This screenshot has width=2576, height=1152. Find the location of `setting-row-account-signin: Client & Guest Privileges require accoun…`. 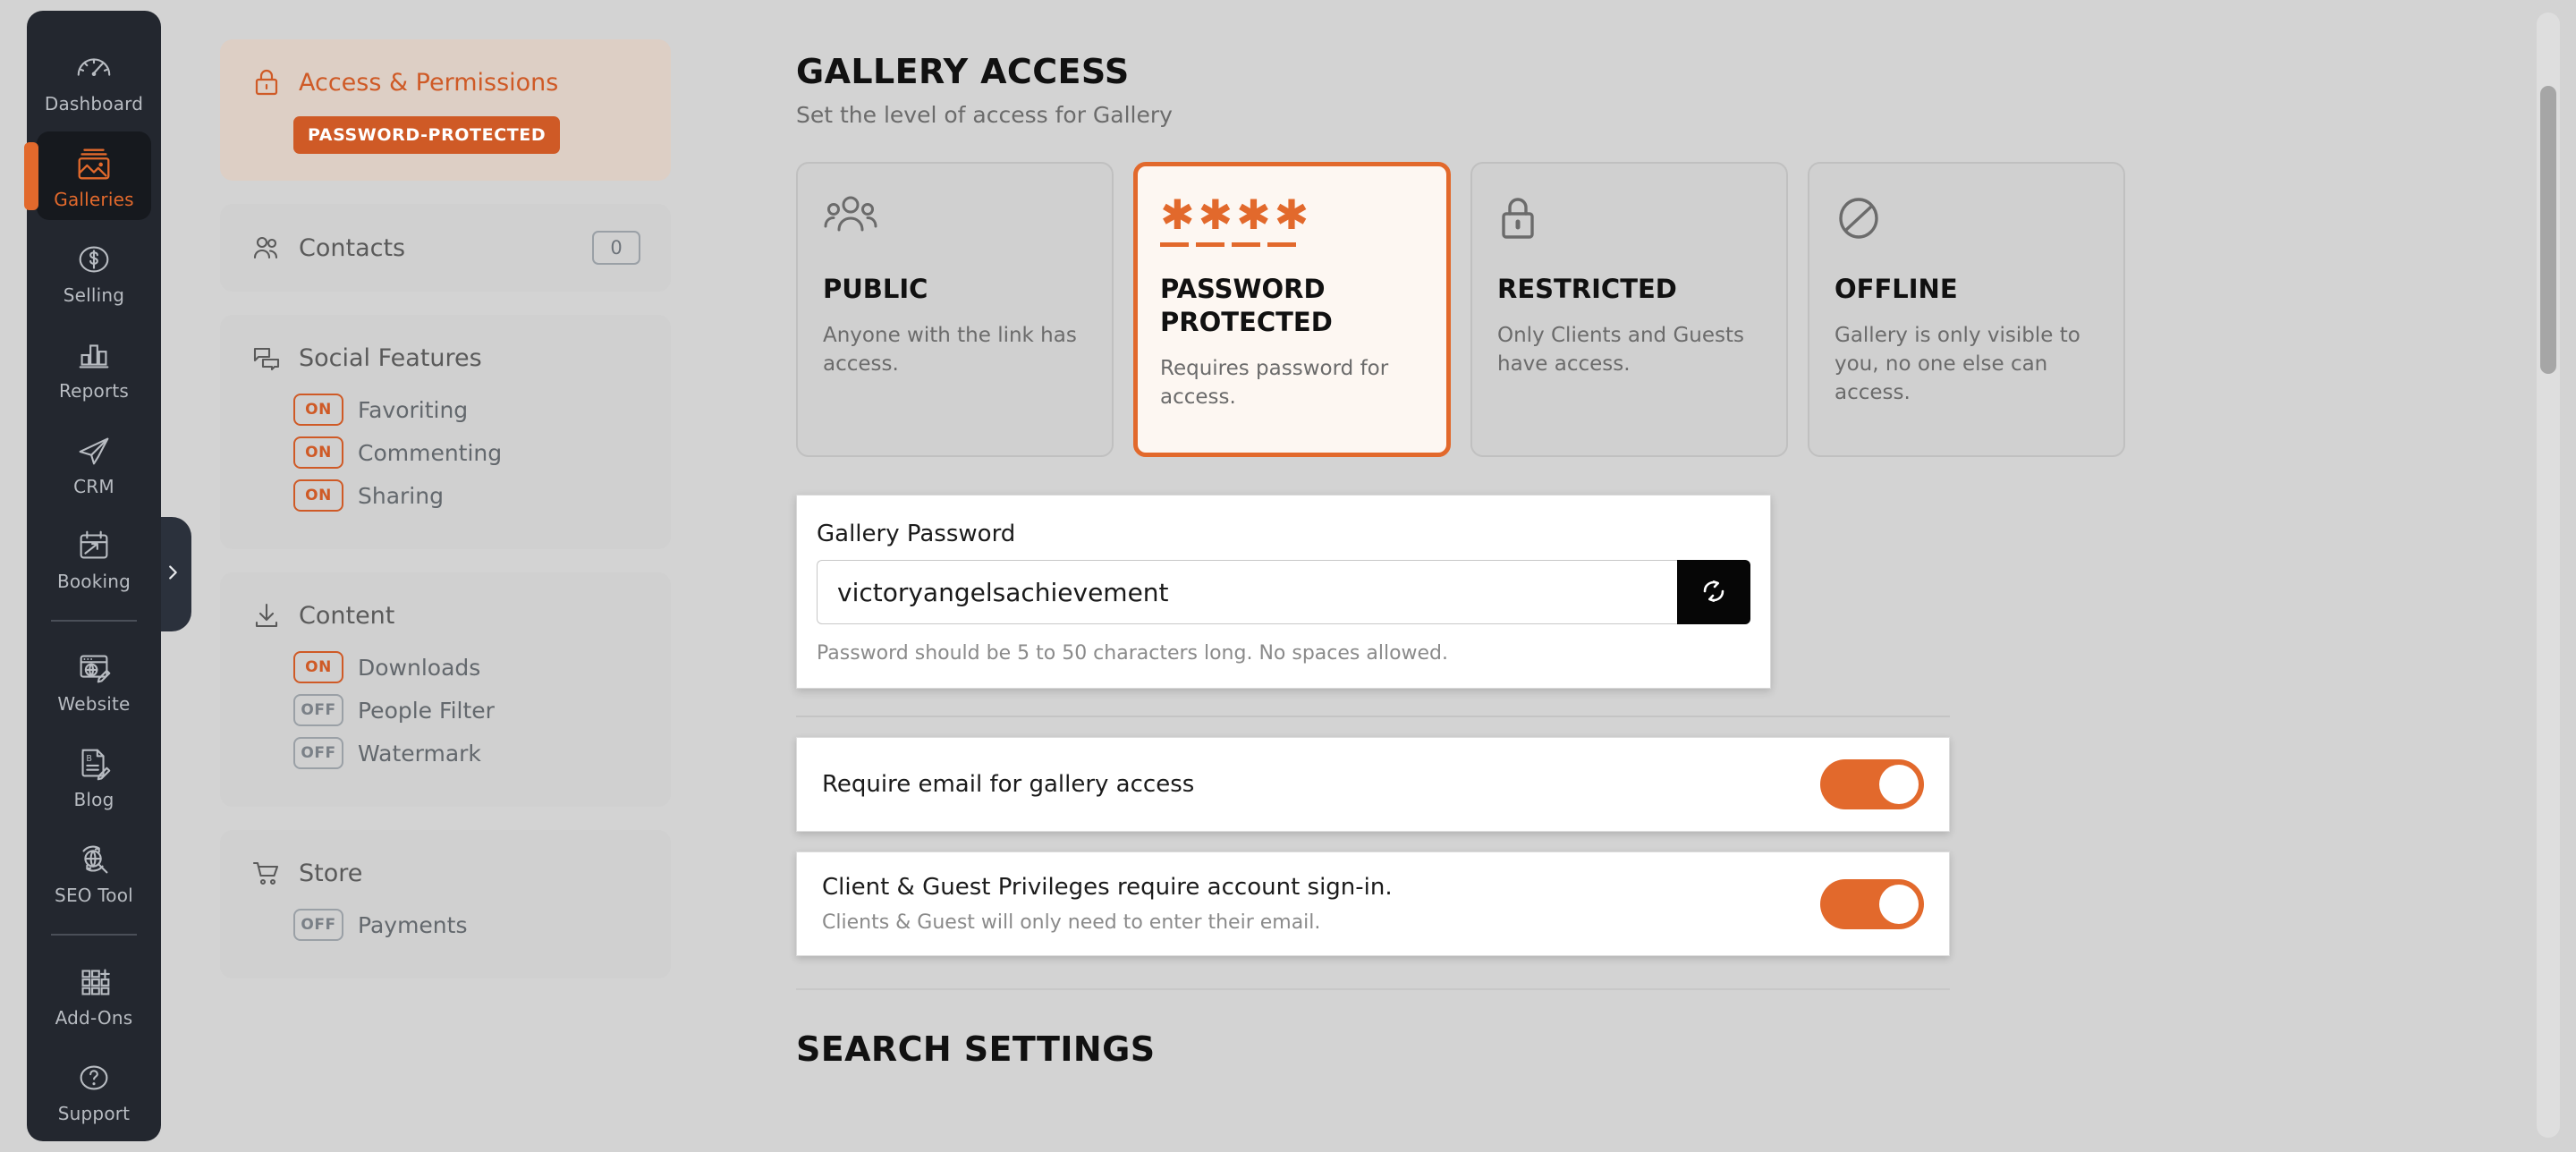

setting-row-account-signin: Client & Guest Privileges require accoun… is located at coordinates (1373, 903).